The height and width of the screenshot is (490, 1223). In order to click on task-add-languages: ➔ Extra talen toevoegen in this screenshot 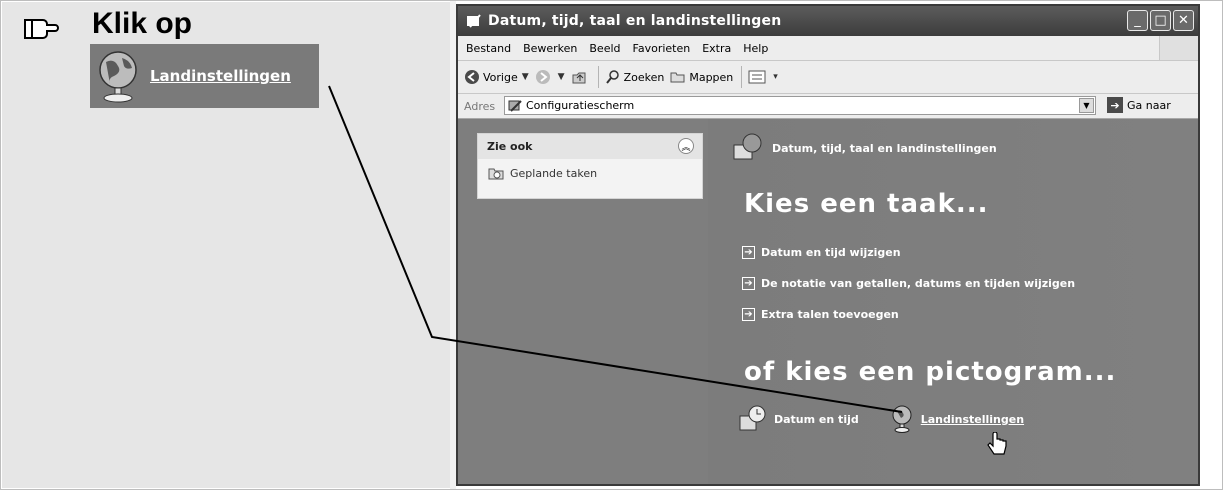, I will do `click(908, 314)`.